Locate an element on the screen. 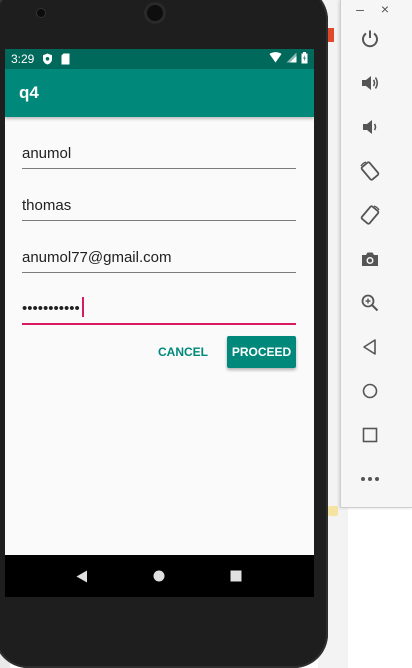 The height and width of the screenshot is (668, 412). wifi-icon is located at coordinates (275, 59).